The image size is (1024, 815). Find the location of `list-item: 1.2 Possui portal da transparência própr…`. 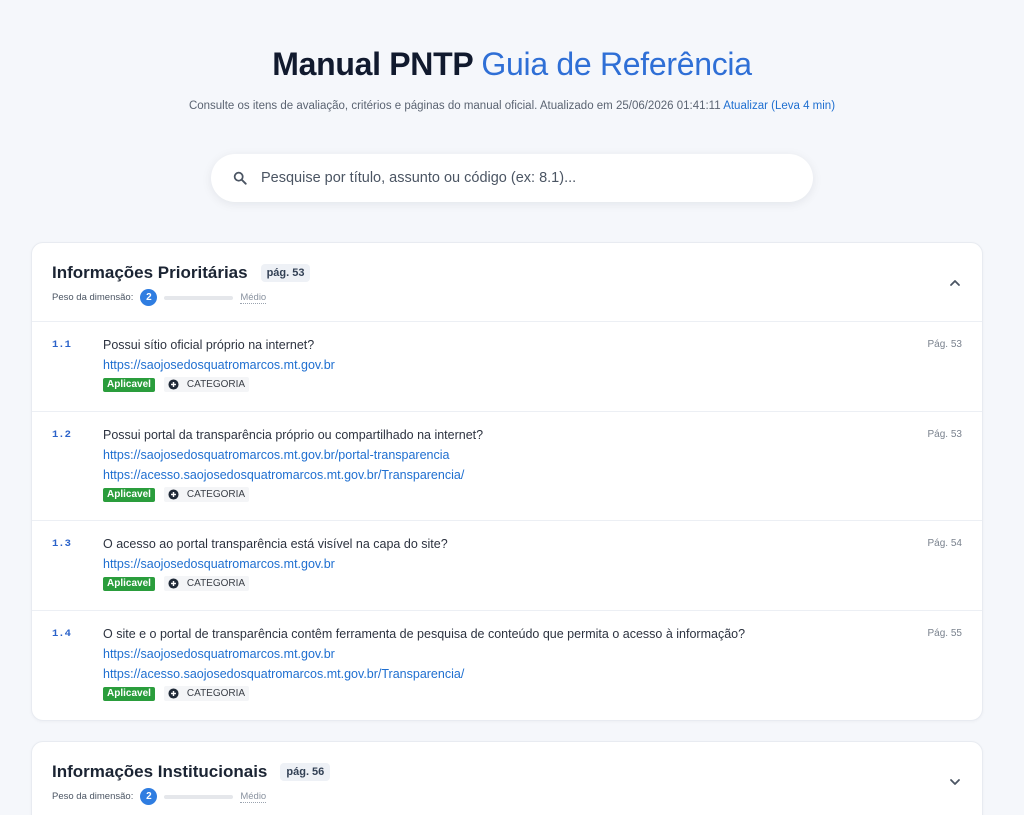

list-item: 1.2 Possui portal da transparência própr… is located at coordinates (507, 466).